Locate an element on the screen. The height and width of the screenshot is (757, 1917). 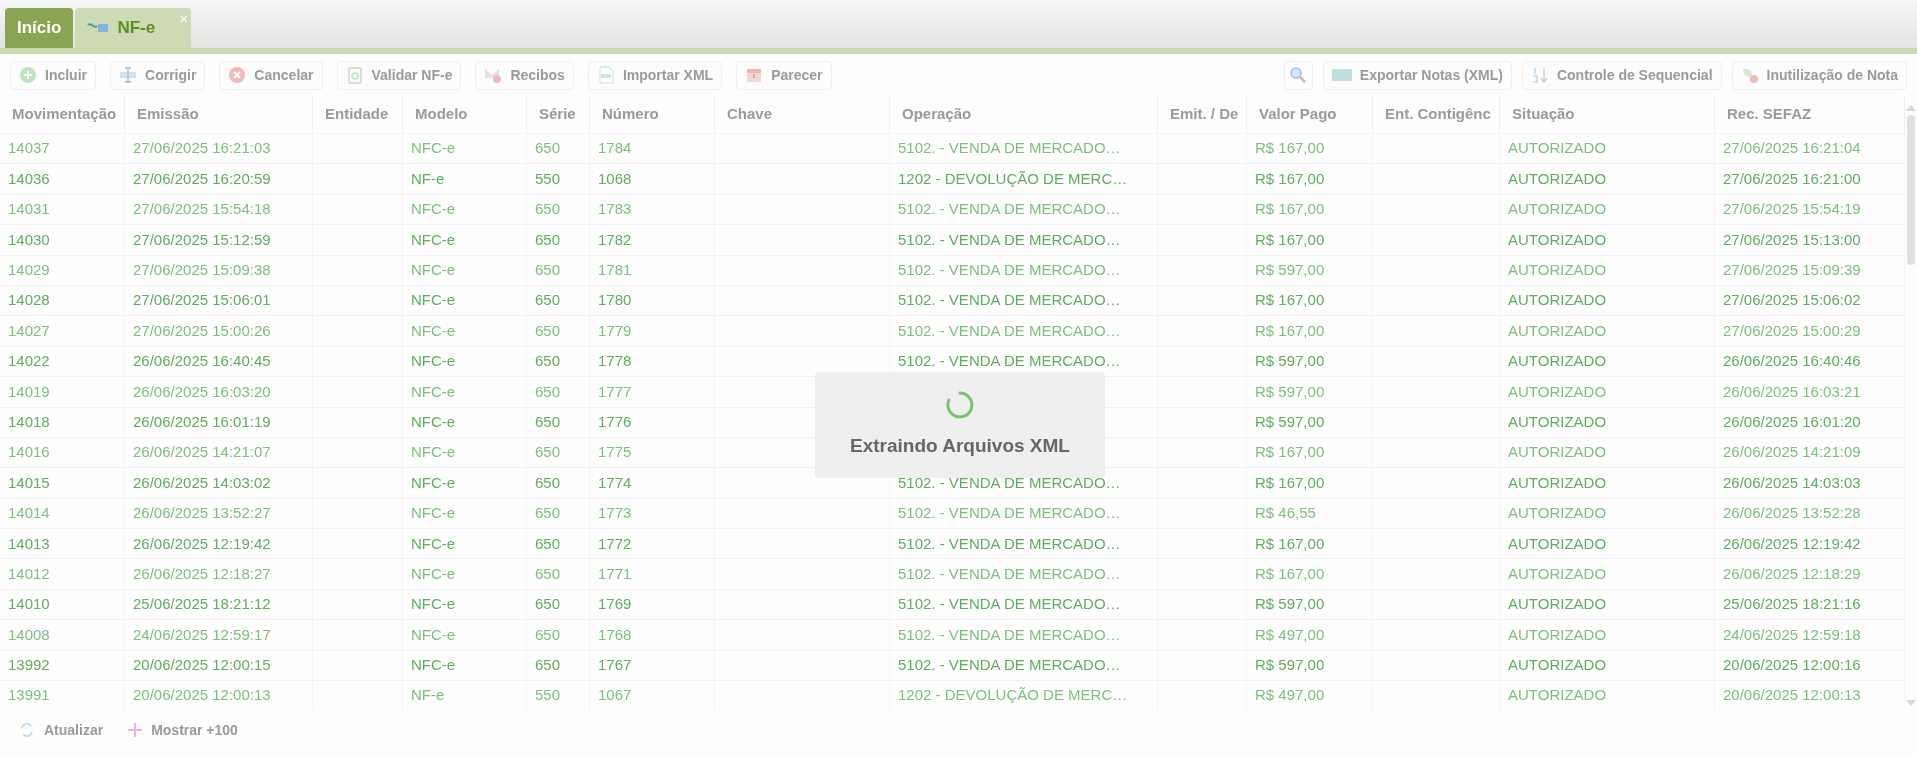
table-cell-text: 14019 is located at coordinates (29, 391).